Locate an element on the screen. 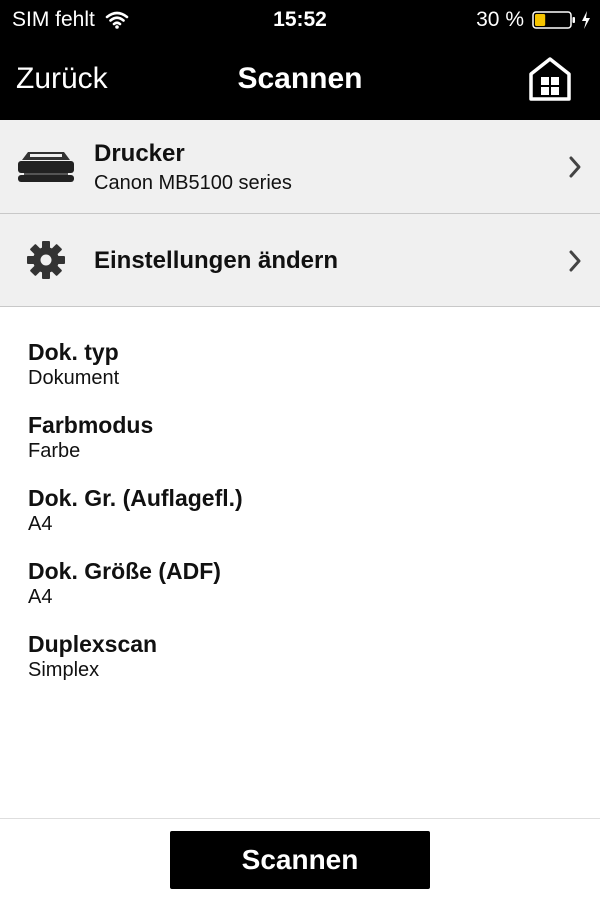 The width and height of the screenshot is (600, 900). printer-name: Canon MB5100 series is located at coordinates (193, 183).